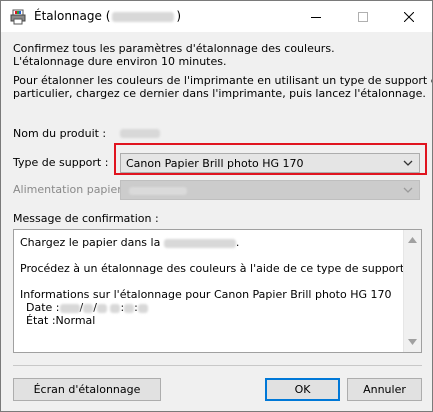 The width and height of the screenshot is (433, 412). What do you see at coordinates (130, 242) in the screenshot?
I see `message-line-1: Chargez le papier dans la .` at bounding box center [130, 242].